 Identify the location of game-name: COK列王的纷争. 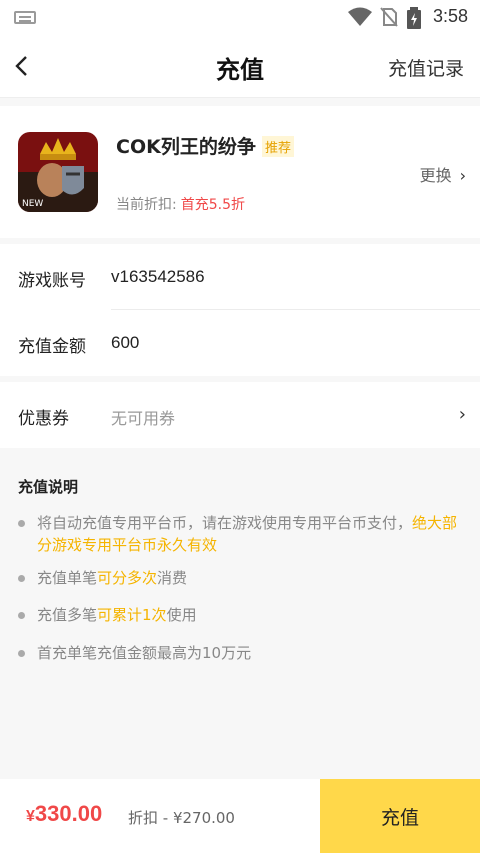
(186, 147).